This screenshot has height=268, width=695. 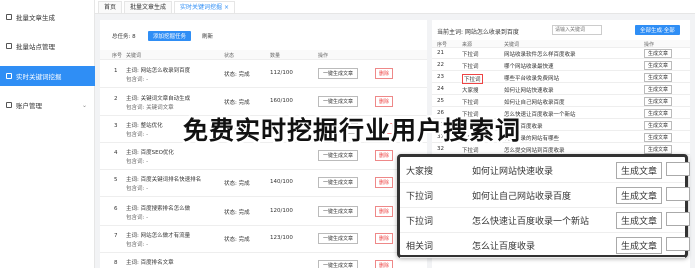 What do you see at coordinates (395, 7) in the screenshot?
I see `tab-bar: 首页 批量文章生成 实时关键词挖掘 ×` at bounding box center [395, 7].